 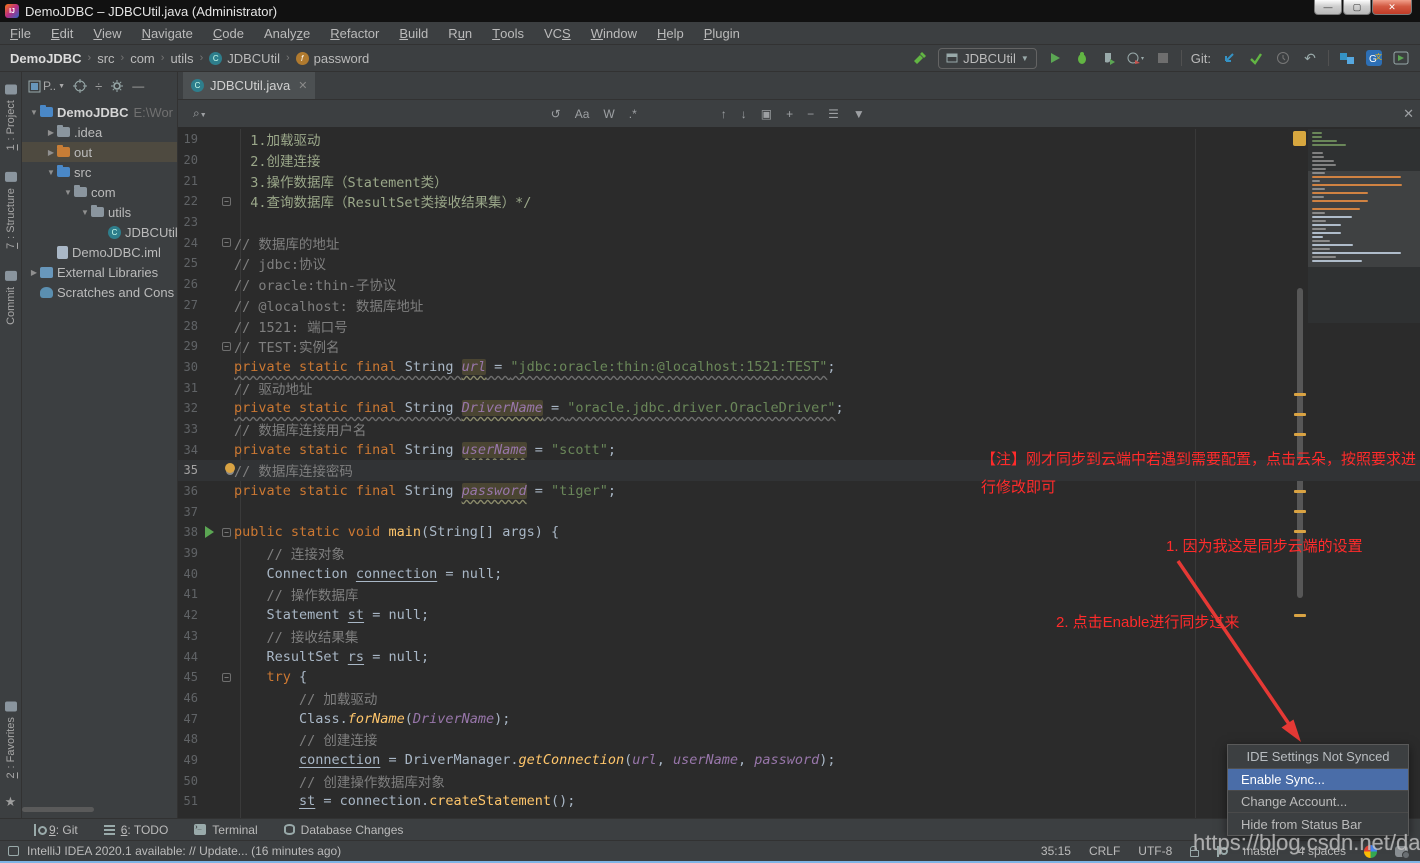 What do you see at coordinates (557, 33) in the screenshot?
I see `menu-item-vcs: VC S` at bounding box center [557, 33].